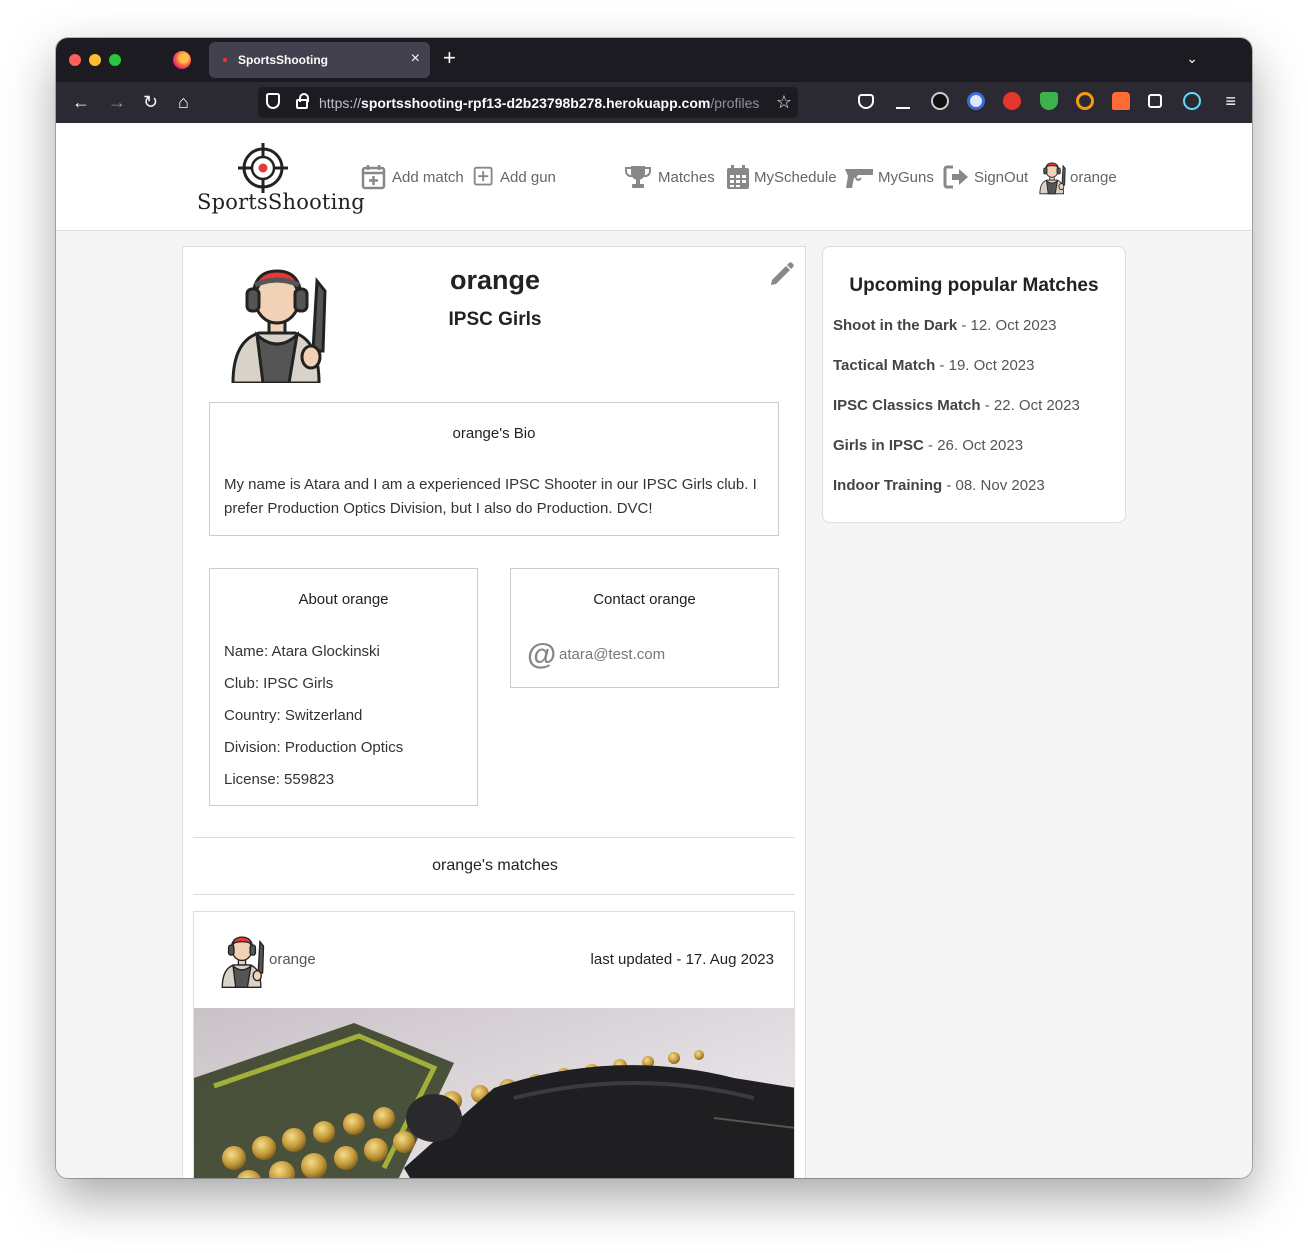 This screenshot has height=1253, width=1308. Describe the element at coordinates (340, 103) in the screenshot. I see `url-protocol: https://` at that location.